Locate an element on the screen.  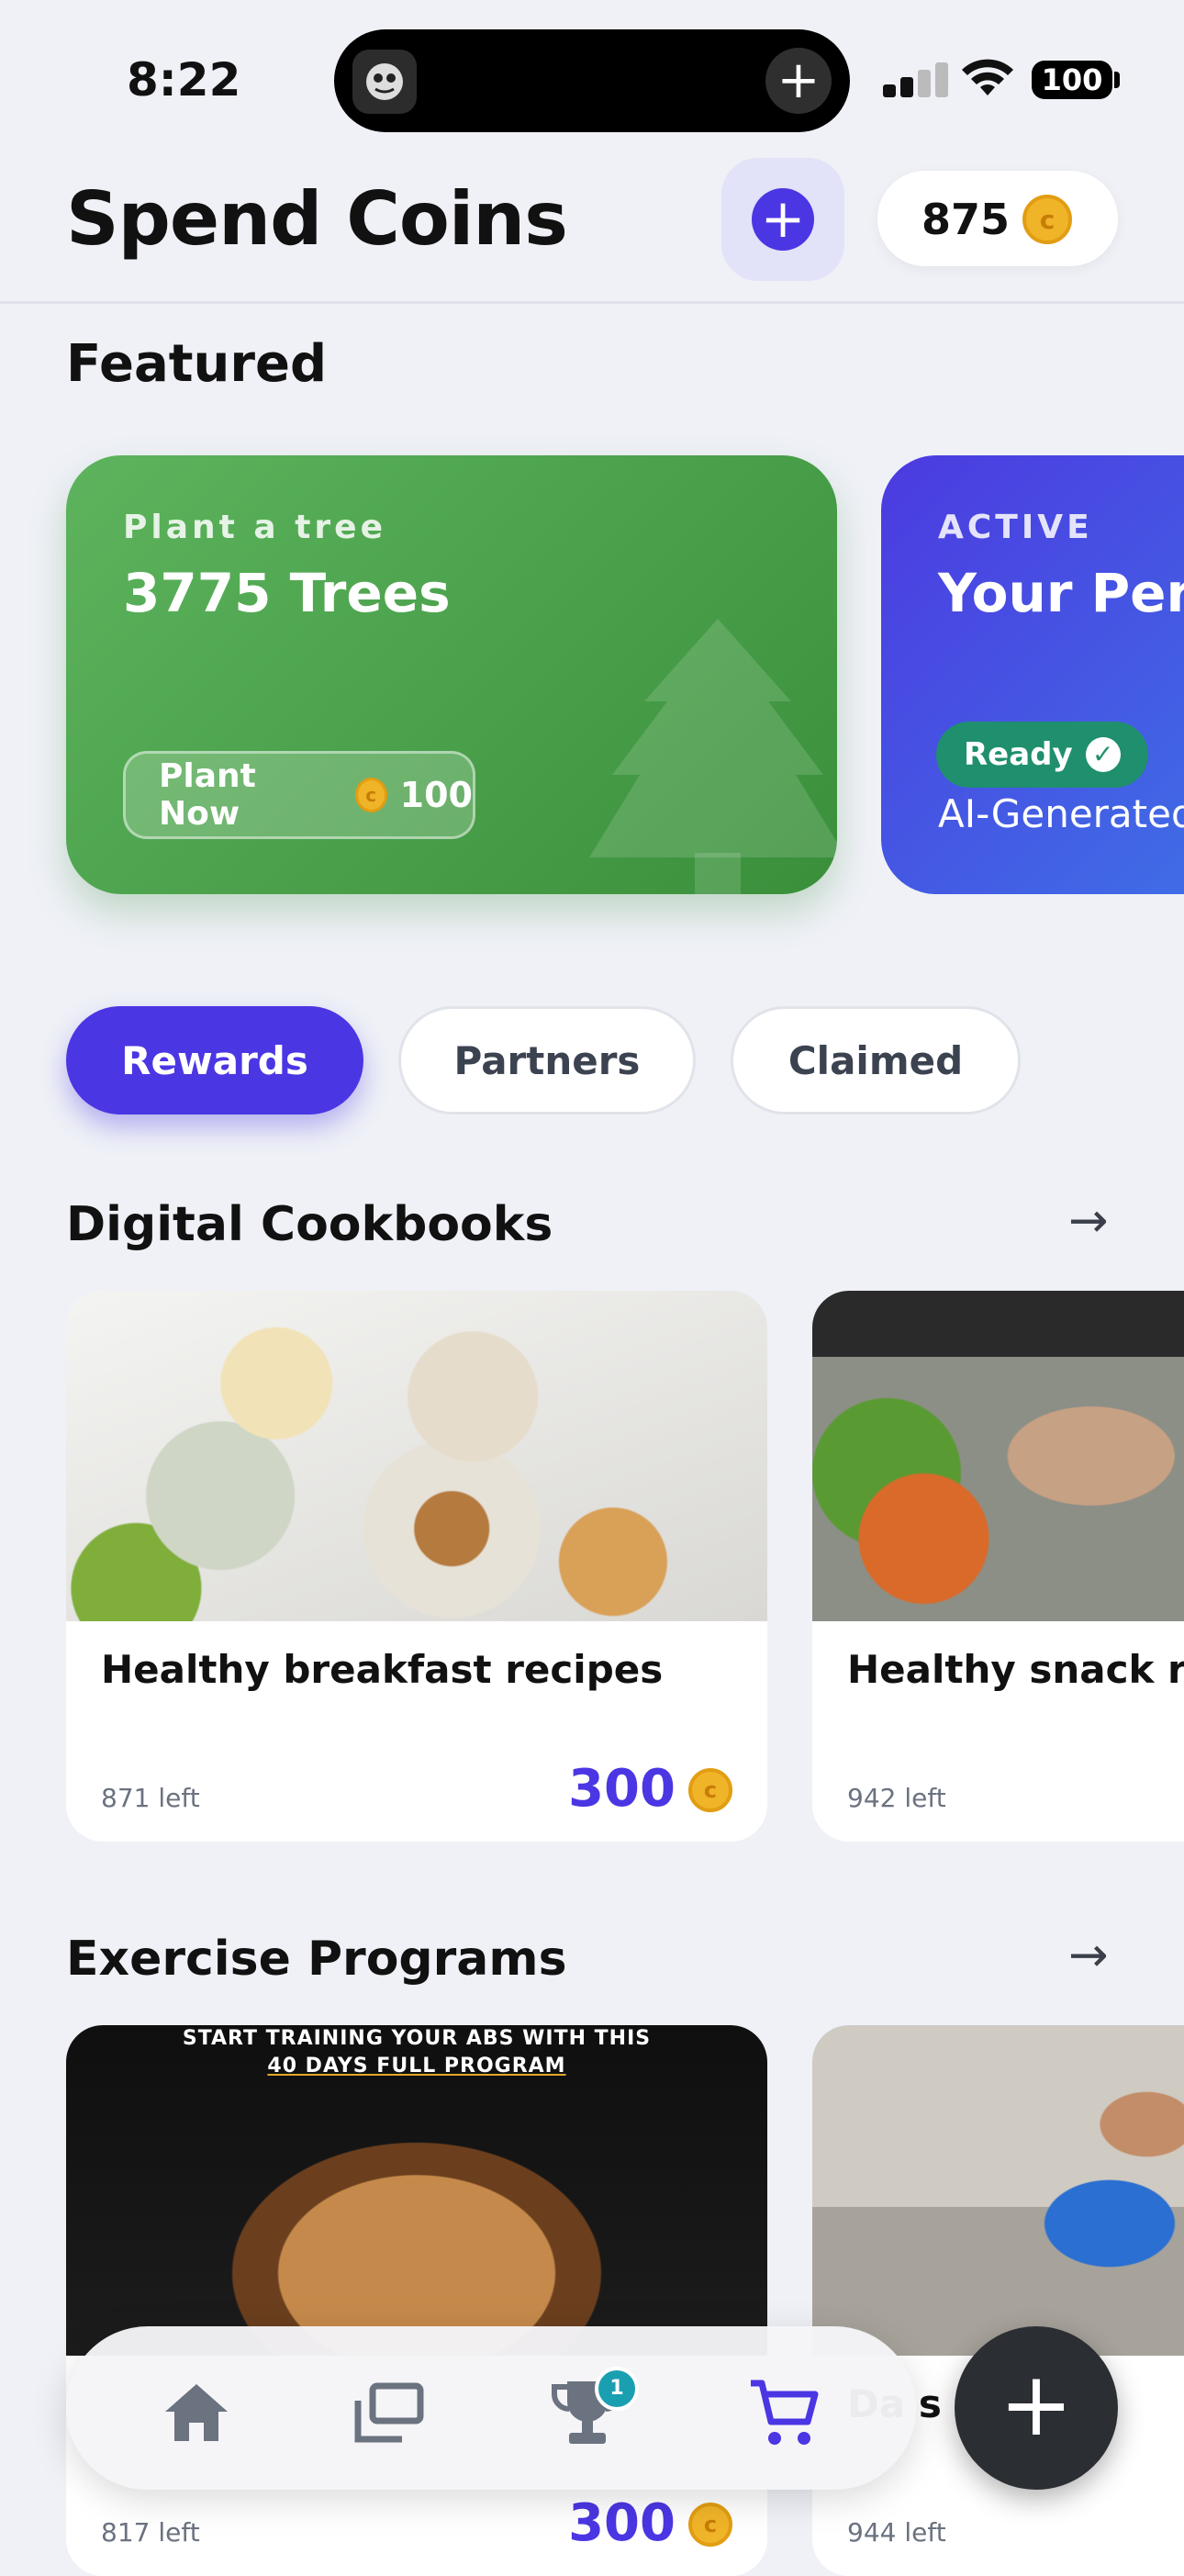
trophy-icon: 1 is located at coordinates (595, 2408).